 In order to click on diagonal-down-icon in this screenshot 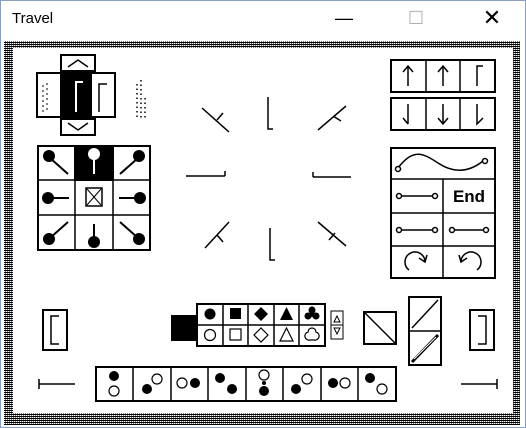, I will do `click(380, 328)`.